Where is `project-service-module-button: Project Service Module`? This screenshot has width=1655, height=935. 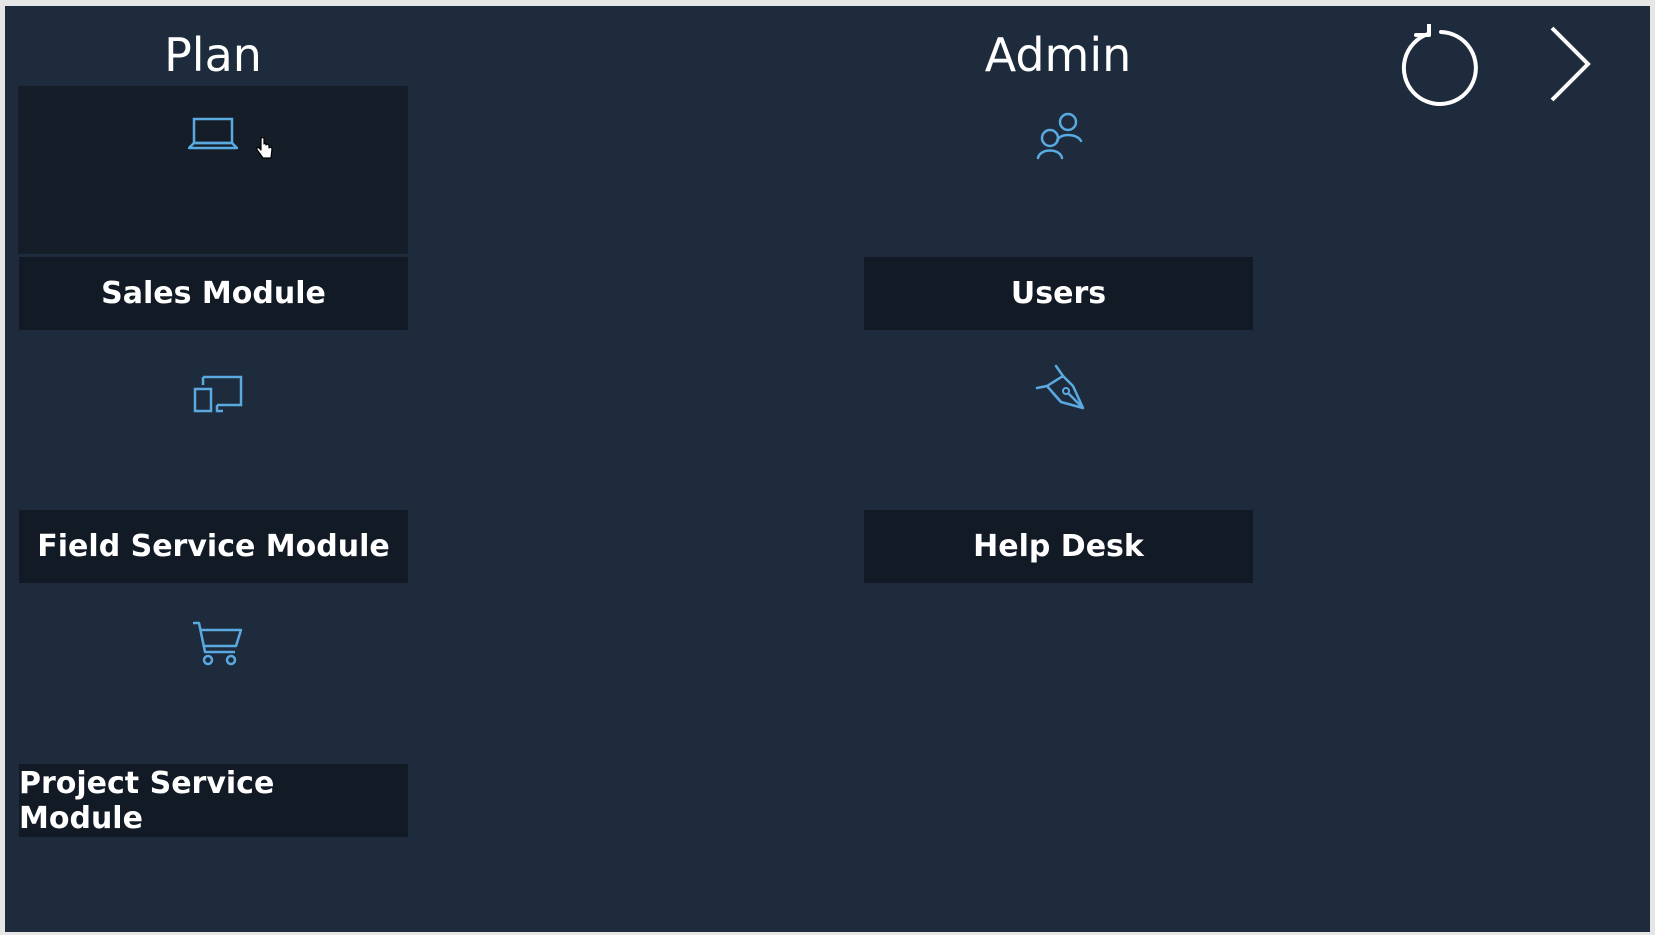
project-service-module-button: Project Service Module is located at coordinates (213, 800).